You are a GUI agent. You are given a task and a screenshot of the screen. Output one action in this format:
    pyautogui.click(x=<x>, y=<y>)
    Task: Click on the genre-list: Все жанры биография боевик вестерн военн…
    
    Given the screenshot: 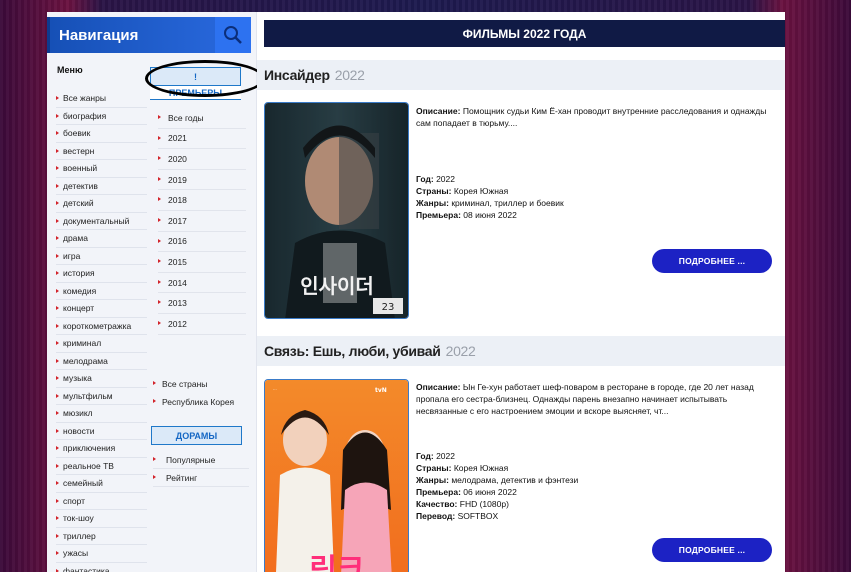 What is the action you would take?
    pyautogui.click(x=101, y=331)
    